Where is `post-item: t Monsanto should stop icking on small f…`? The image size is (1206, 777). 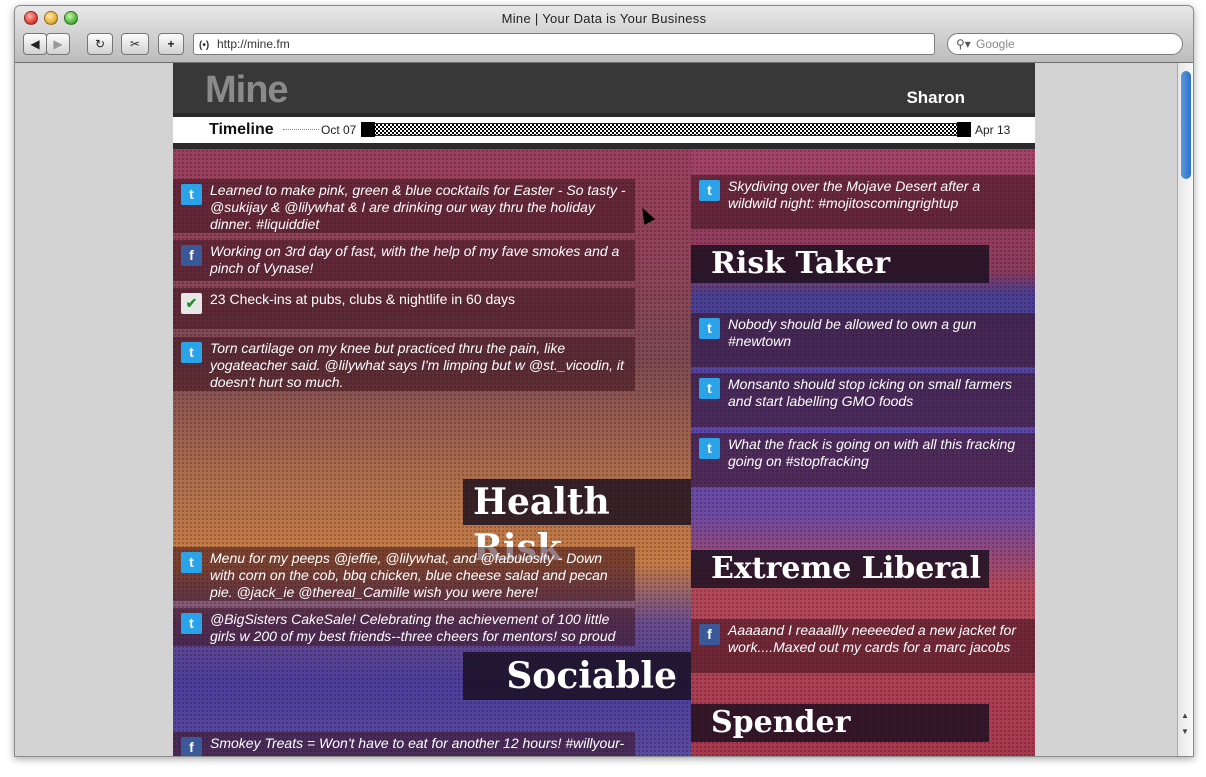
post-item: t Monsanto should stop icking on small f… is located at coordinates (863, 400).